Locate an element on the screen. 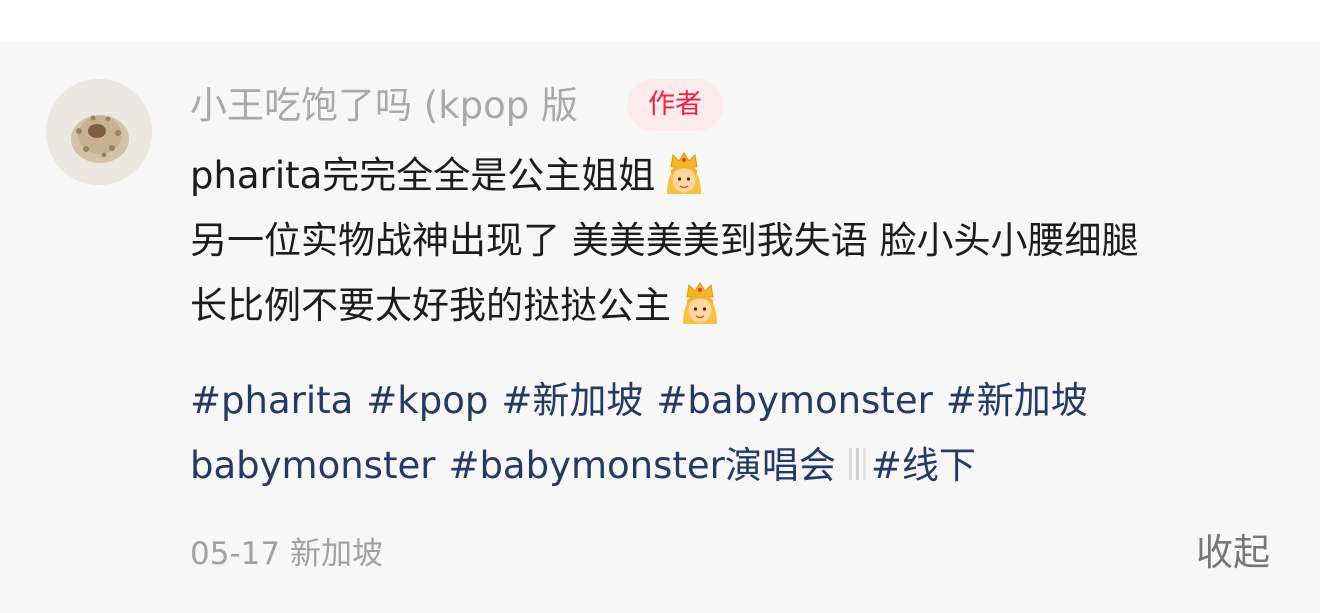  hashtag-link: babymonster is located at coordinates (312, 465).